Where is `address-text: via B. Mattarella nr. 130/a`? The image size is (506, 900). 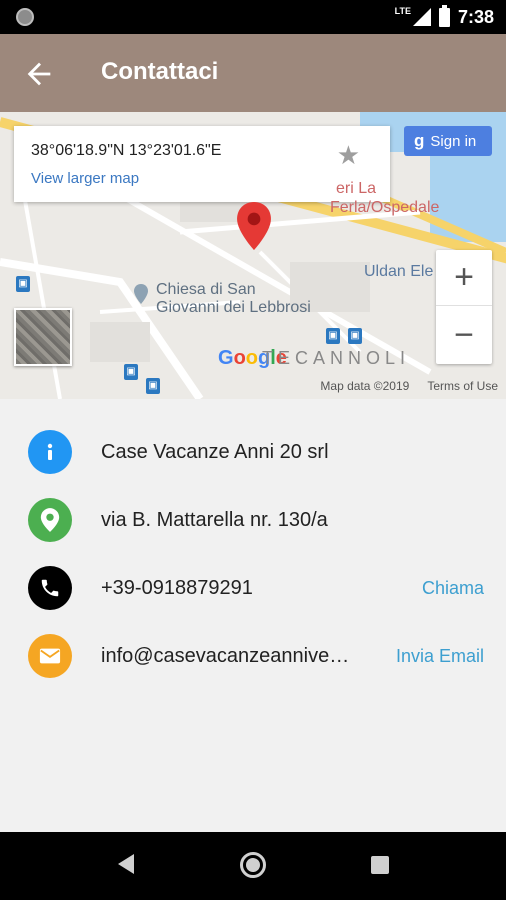 address-text: via B. Mattarella nr. 130/a is located at coordinates (214, 520).